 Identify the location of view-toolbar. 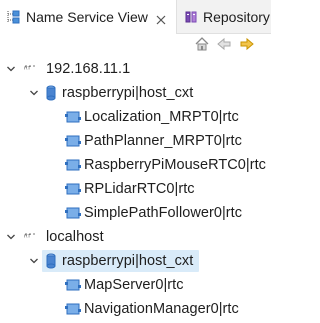
(134, 45).